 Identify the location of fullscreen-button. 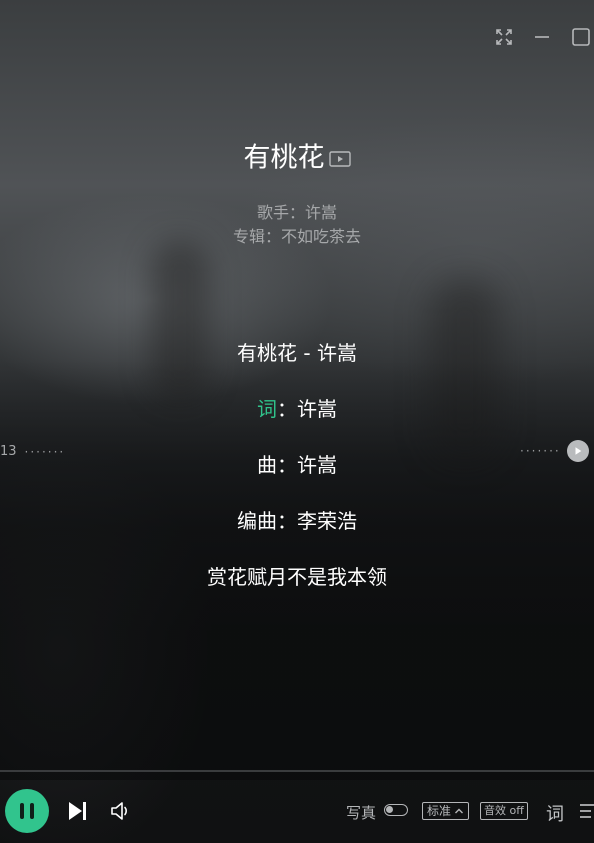
(504, 37).